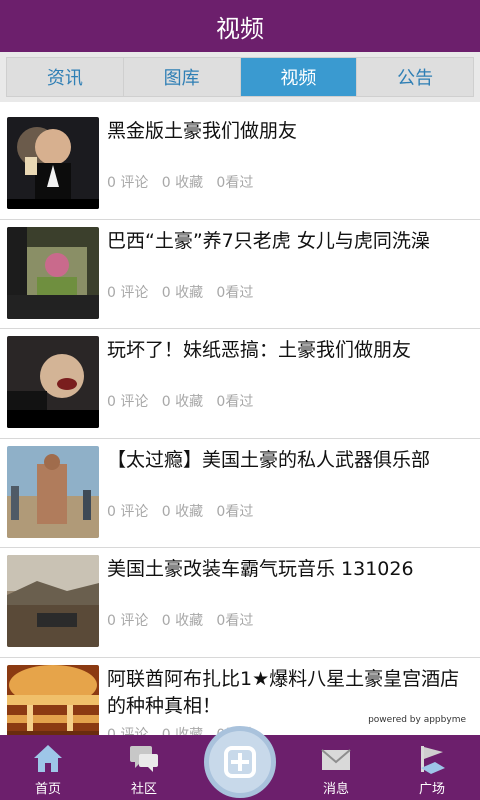  I want to click on tab-news: 资讯, so click(65, 77).